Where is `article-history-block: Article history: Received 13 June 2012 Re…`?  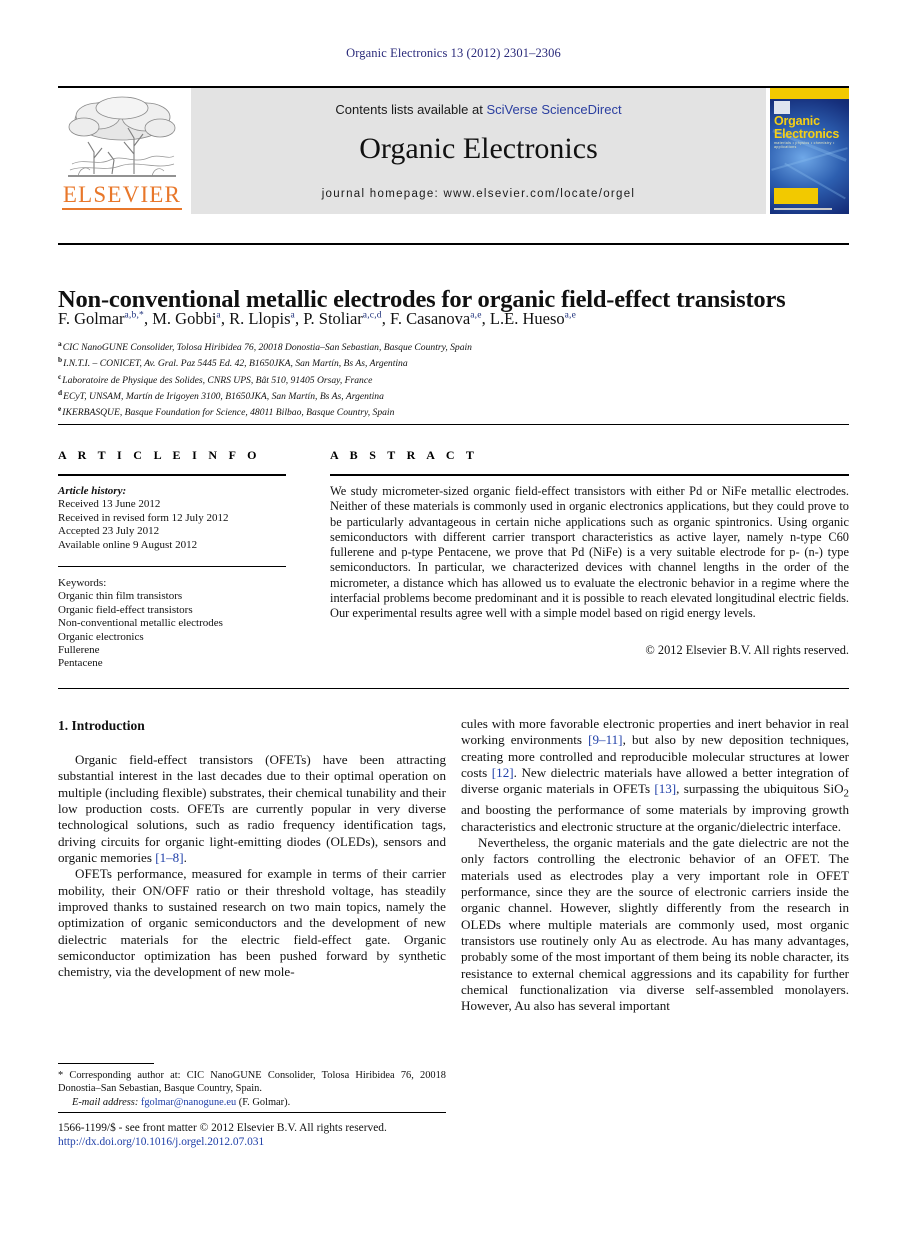
article-history-block: Article history: Received 13 June 2012 Re… is located at coordinates (174, 518).